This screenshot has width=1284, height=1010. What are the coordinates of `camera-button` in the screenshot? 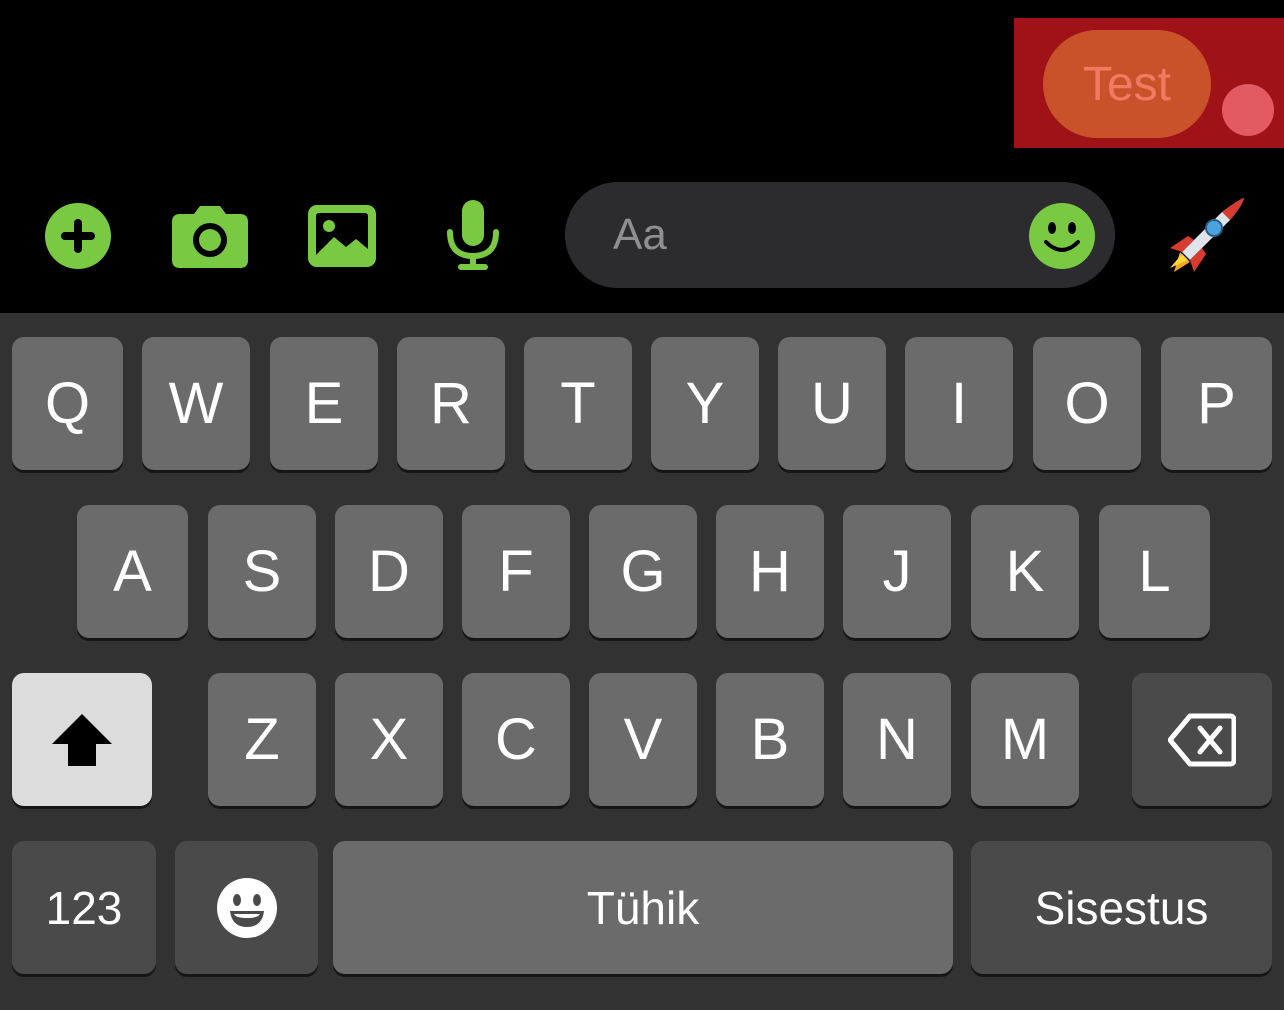 It's located at (210, 237).